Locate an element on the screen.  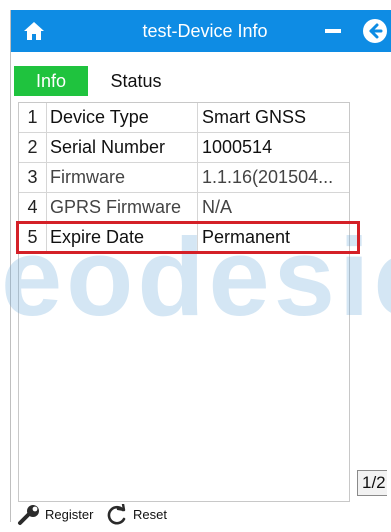
property-name: Serial Number is located at coordinates (122, 147).